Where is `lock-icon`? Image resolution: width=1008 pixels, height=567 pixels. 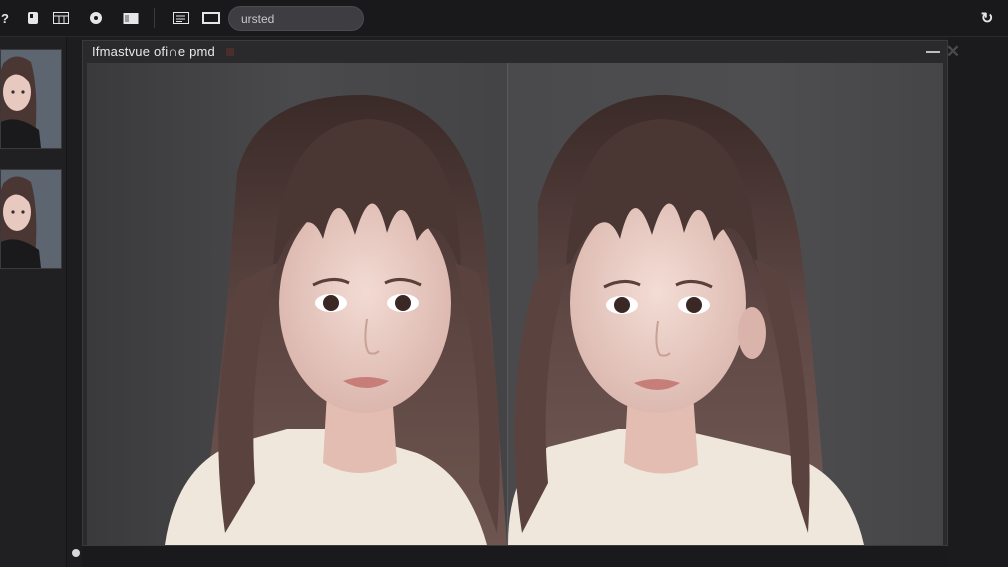
lock-icon is located at coordinates (230, 52).